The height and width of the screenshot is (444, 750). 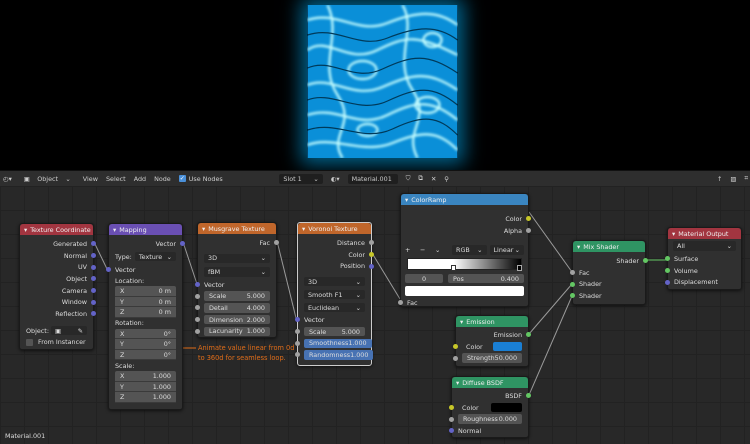 What do you see at coordinates (609, 272) in the screenshot?
I see `mix-shader-node: ▾ Mix Shader Shader Fac Shader Shader` at bounding box center [609, 272].